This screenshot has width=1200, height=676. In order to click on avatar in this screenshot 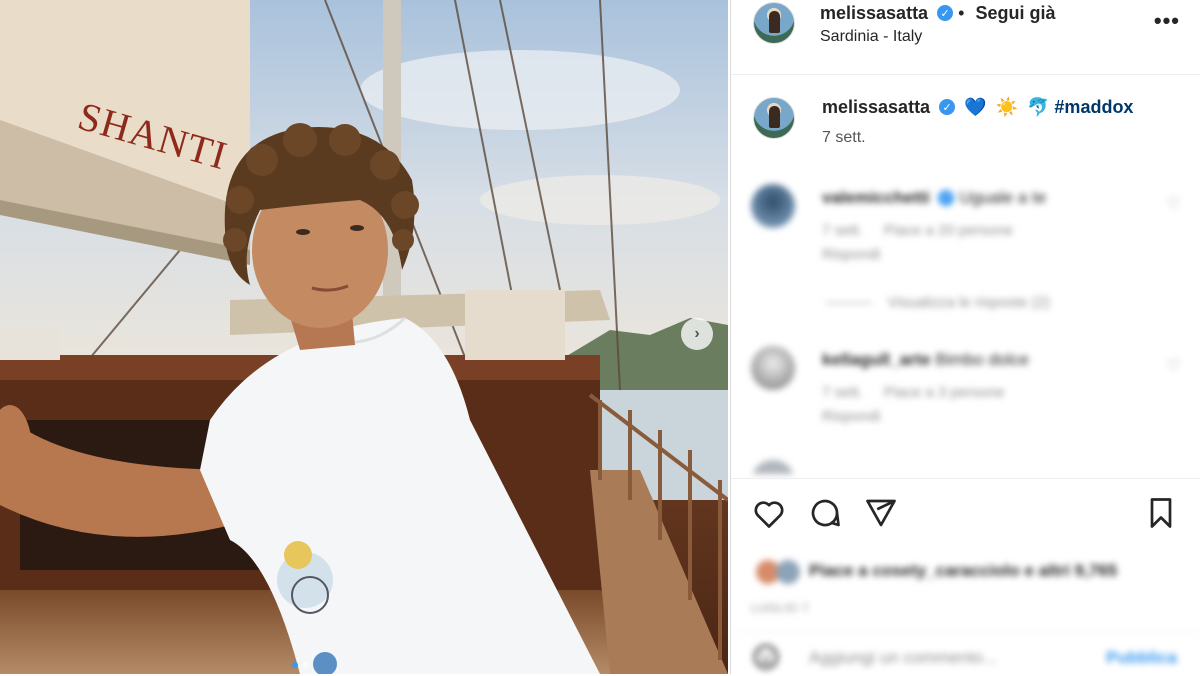, I will do `click(774, 23)`.